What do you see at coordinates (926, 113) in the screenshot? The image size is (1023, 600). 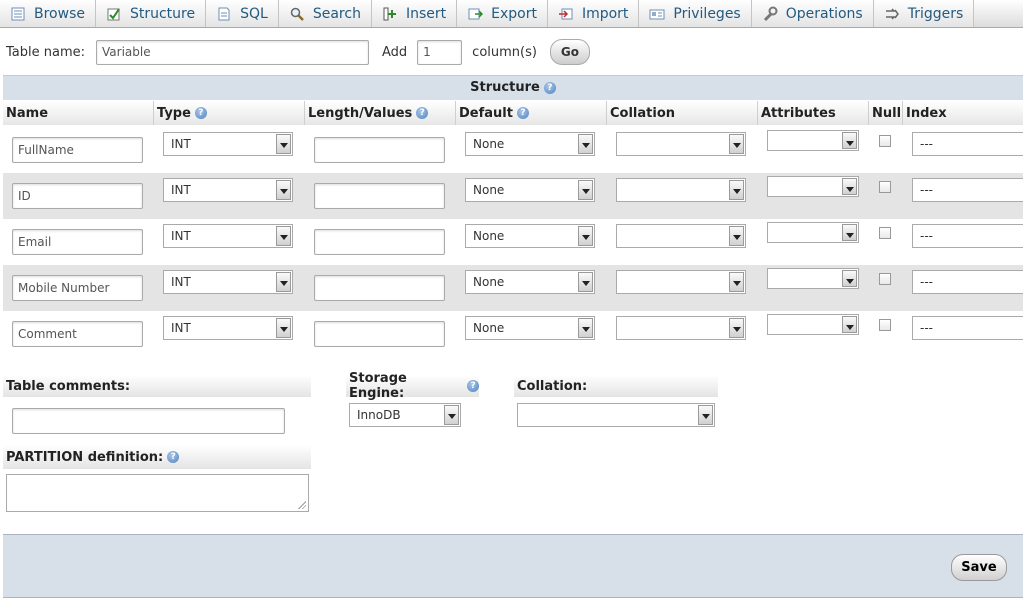 I see `header-label: Index` at bounding box center [926, 113].